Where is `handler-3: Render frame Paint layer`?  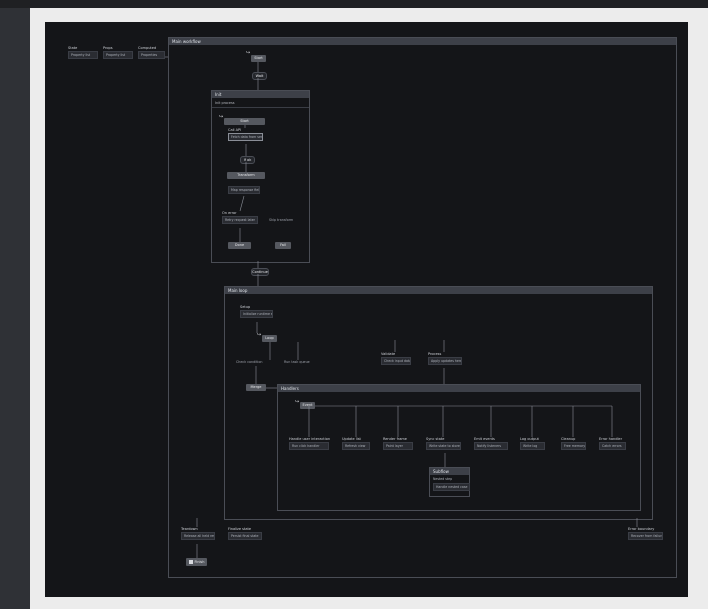
handler-3: Render frame Paint layer is located at coordinates (398, 443).